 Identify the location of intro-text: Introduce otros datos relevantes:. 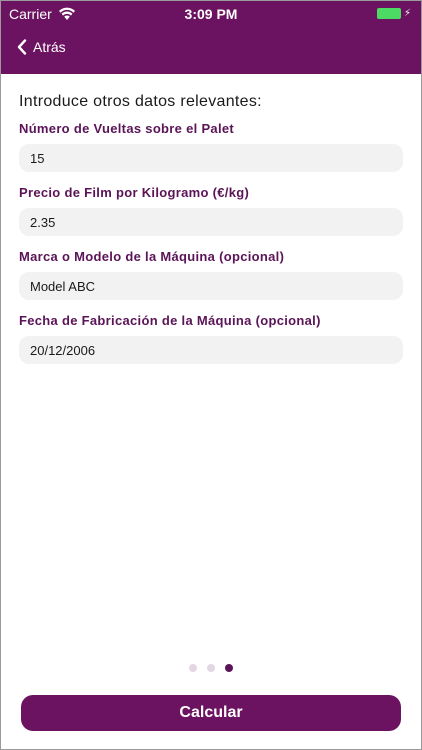
(140, 101).